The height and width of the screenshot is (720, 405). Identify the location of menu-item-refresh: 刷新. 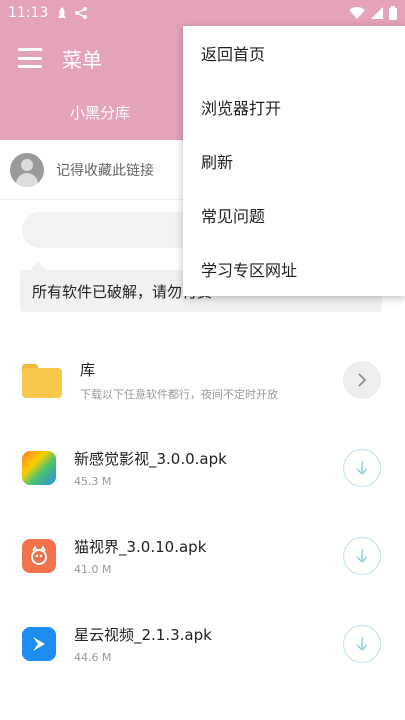
(294, 161).